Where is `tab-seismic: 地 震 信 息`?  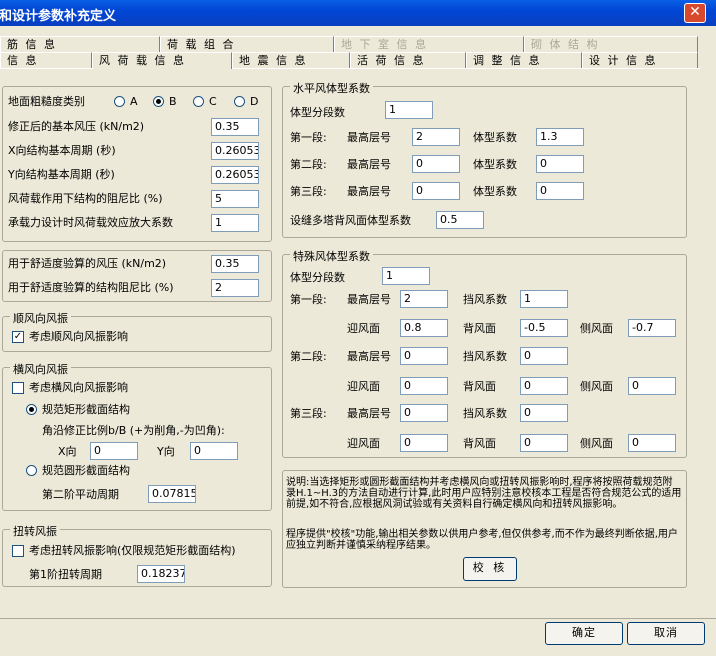 tab-seismic: 地 震 信 息 is located at coordinates (291, 60).